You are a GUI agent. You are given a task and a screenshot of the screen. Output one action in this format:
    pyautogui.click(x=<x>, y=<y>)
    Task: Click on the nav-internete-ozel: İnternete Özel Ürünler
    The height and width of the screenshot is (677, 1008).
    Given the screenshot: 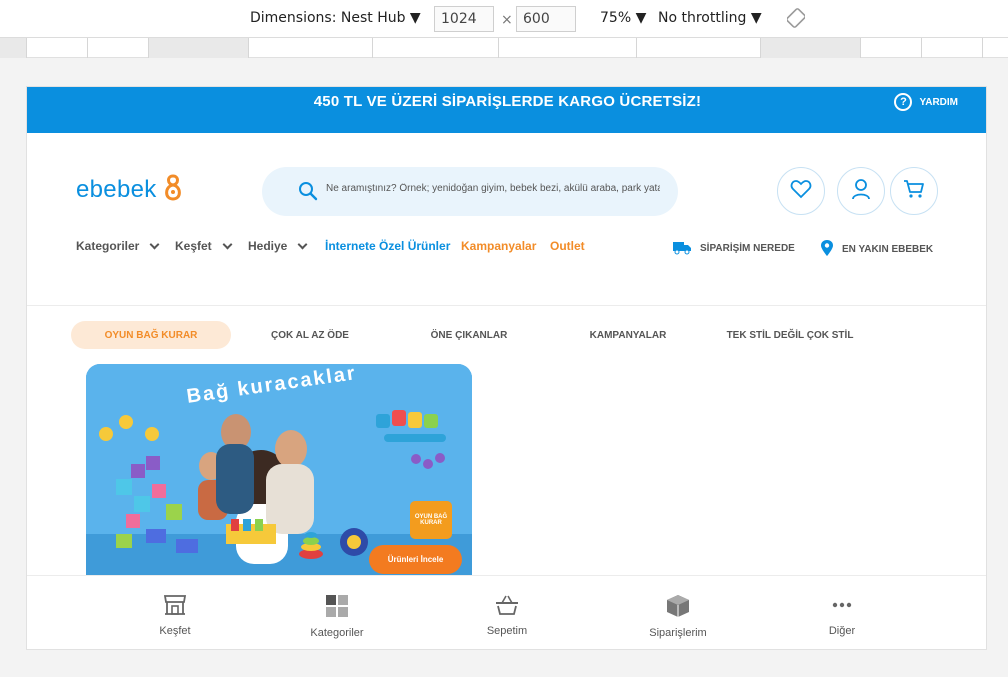 What is the action you would take?
    pyautogui.click(x=387, y=246)
    